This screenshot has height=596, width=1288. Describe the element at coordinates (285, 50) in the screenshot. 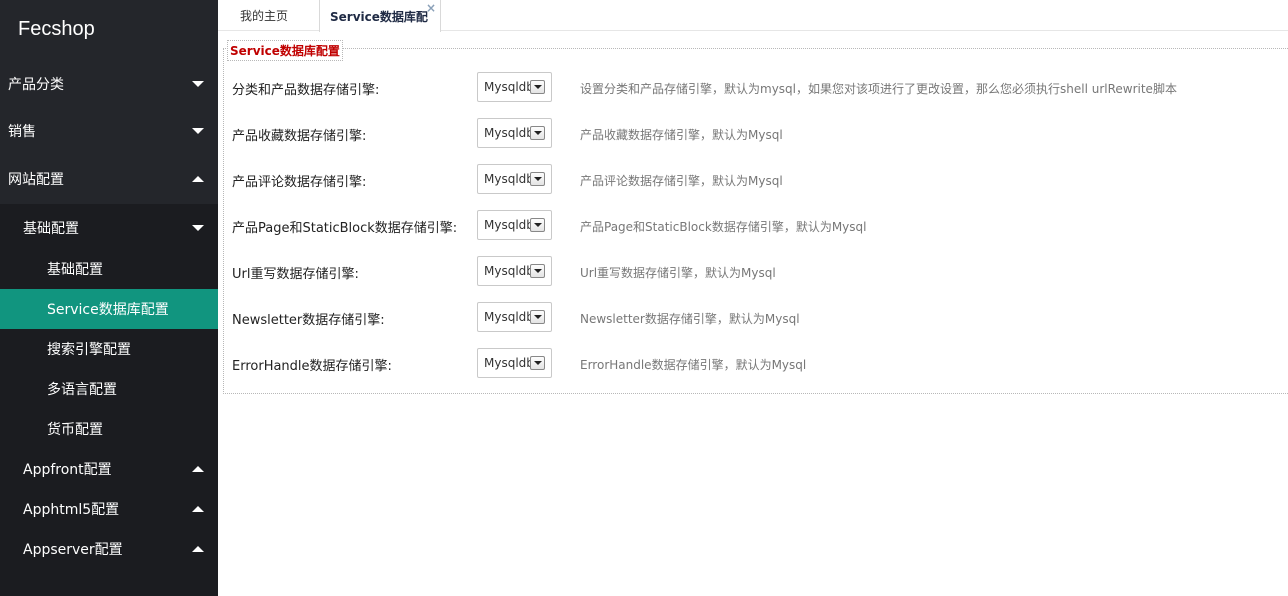

I see `fieldset-legend: Service数据库配置` at that location.